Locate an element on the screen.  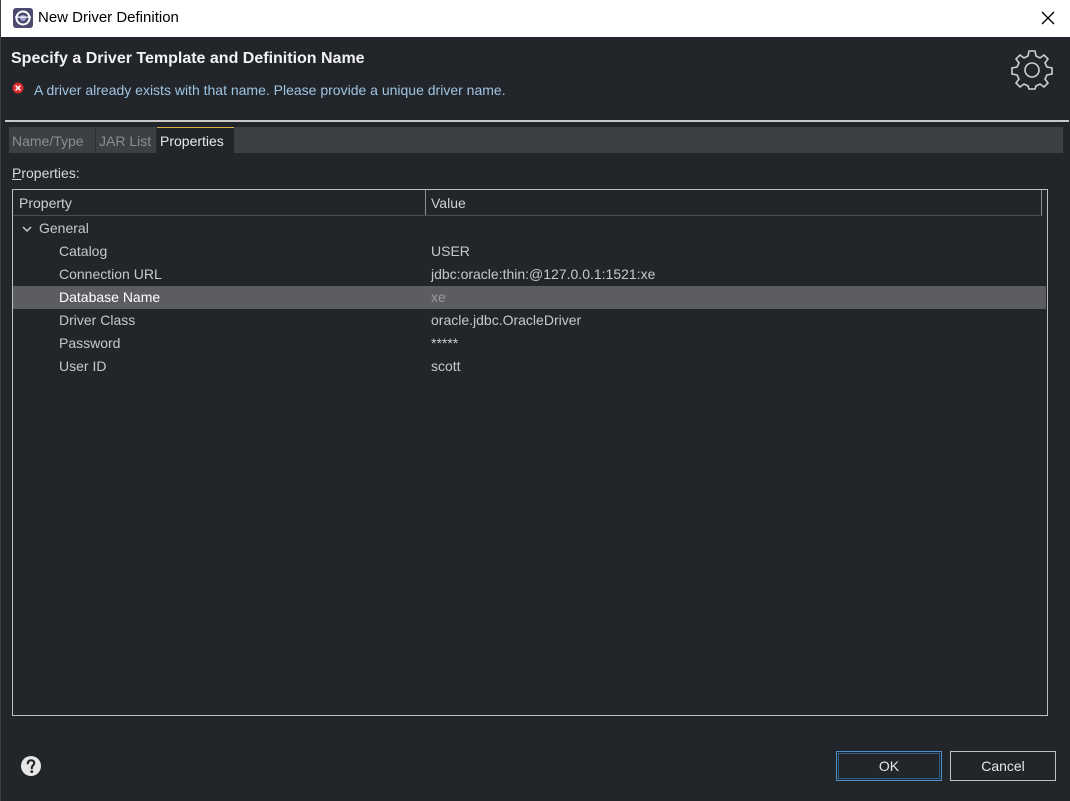
help-icon is located at coordinates (31, 766).